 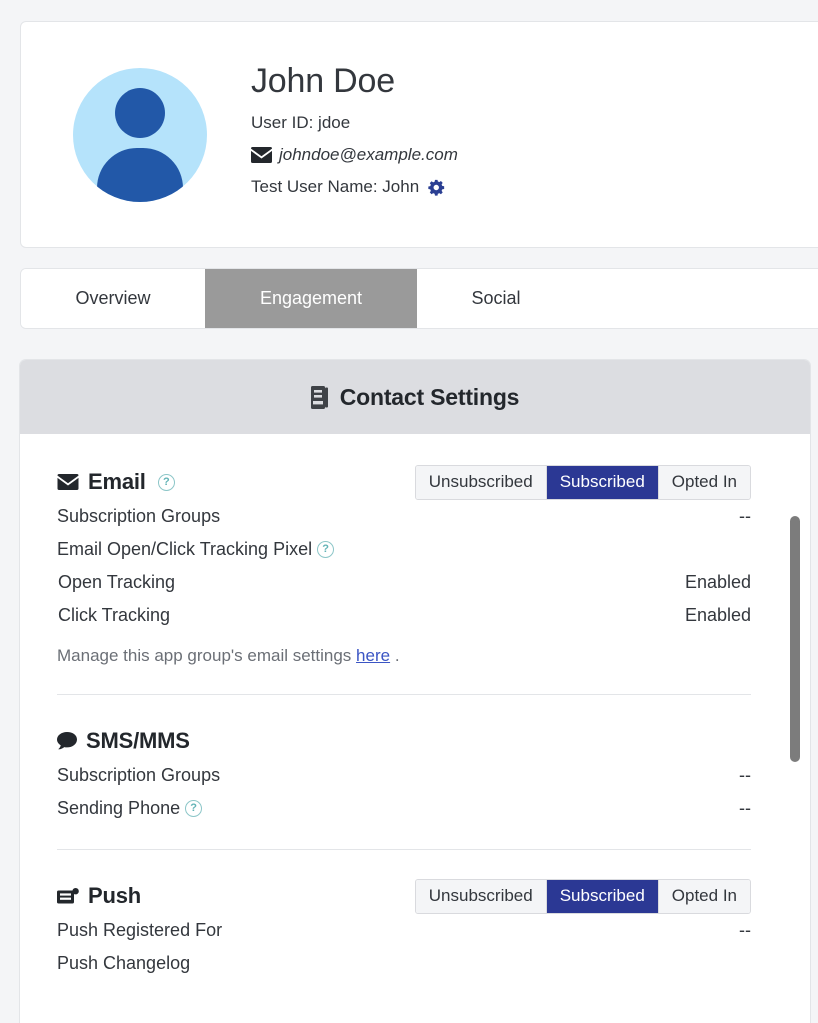 I want to click on profile-tabs: Overview Engagement Social, so click(x=419, y=298).